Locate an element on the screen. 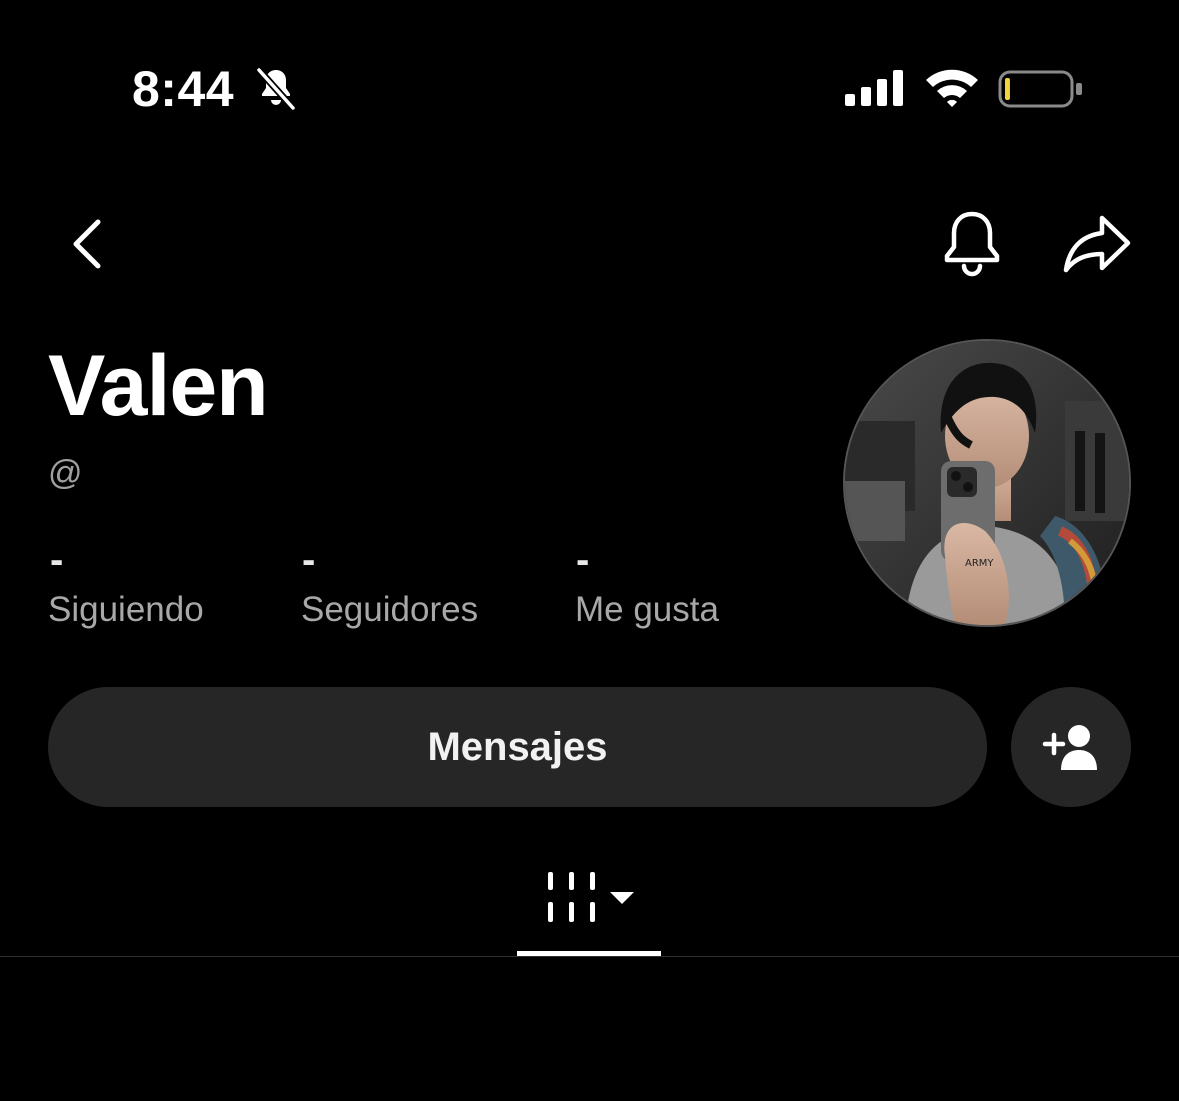 The height and width of the screenshot is (1101, 1179). profile-name: Valen is located at coordinates (158, 386).